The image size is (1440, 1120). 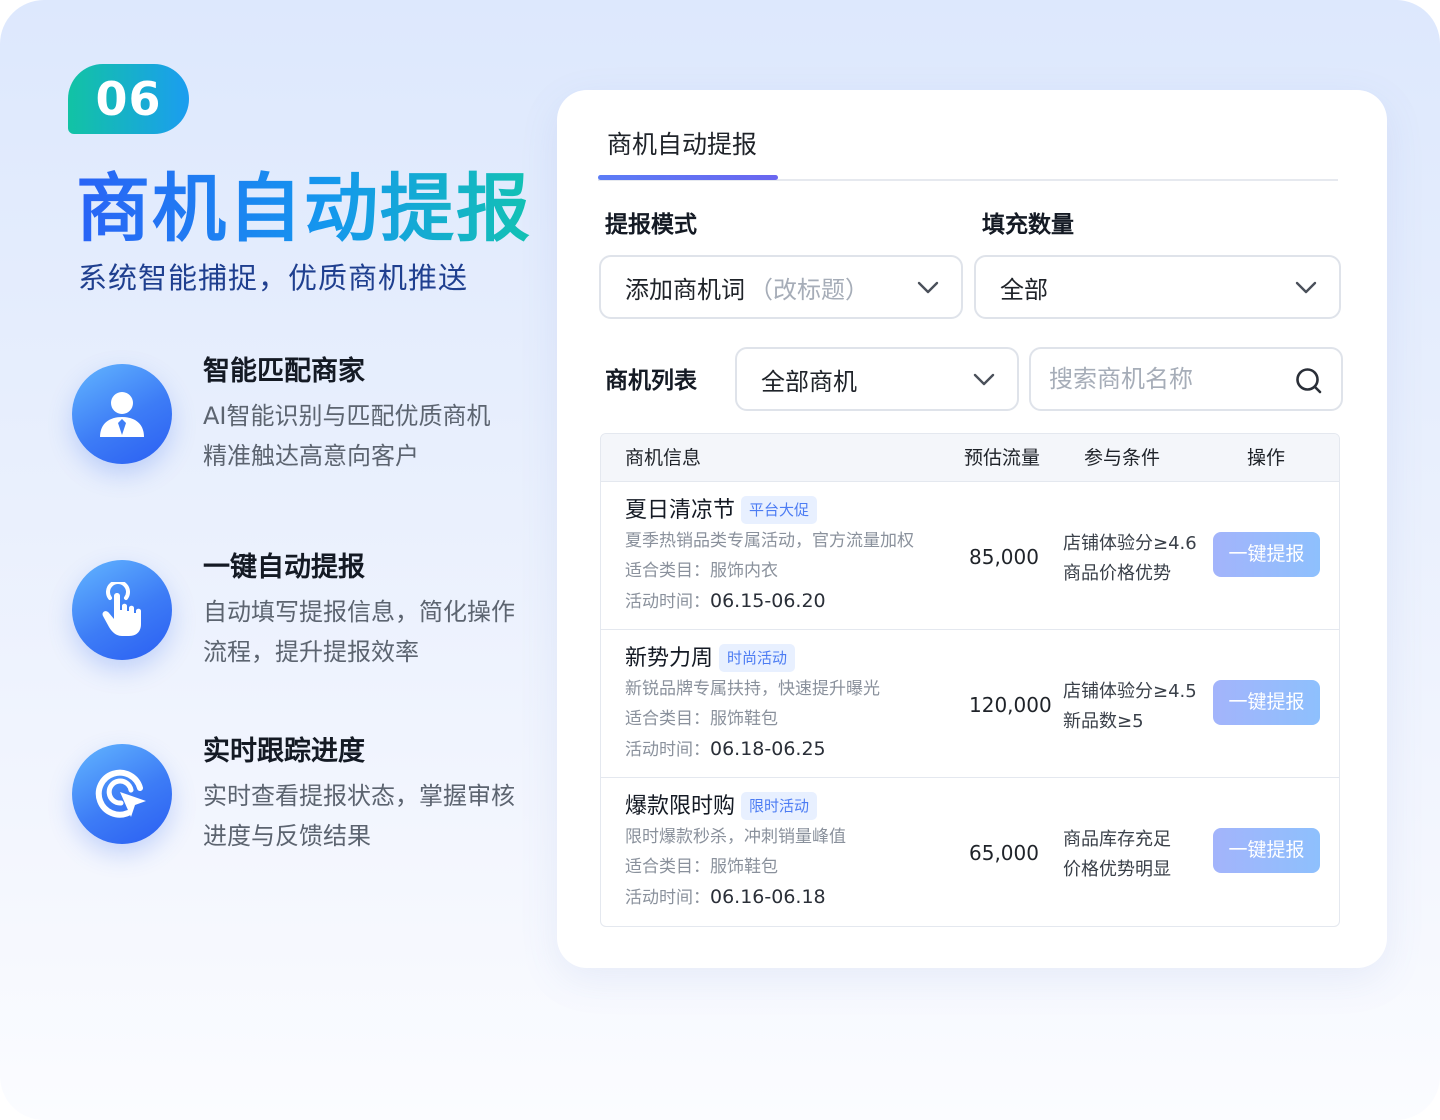 I want to click on hero-title: 商机自动提报, so click(x=304, y=209).